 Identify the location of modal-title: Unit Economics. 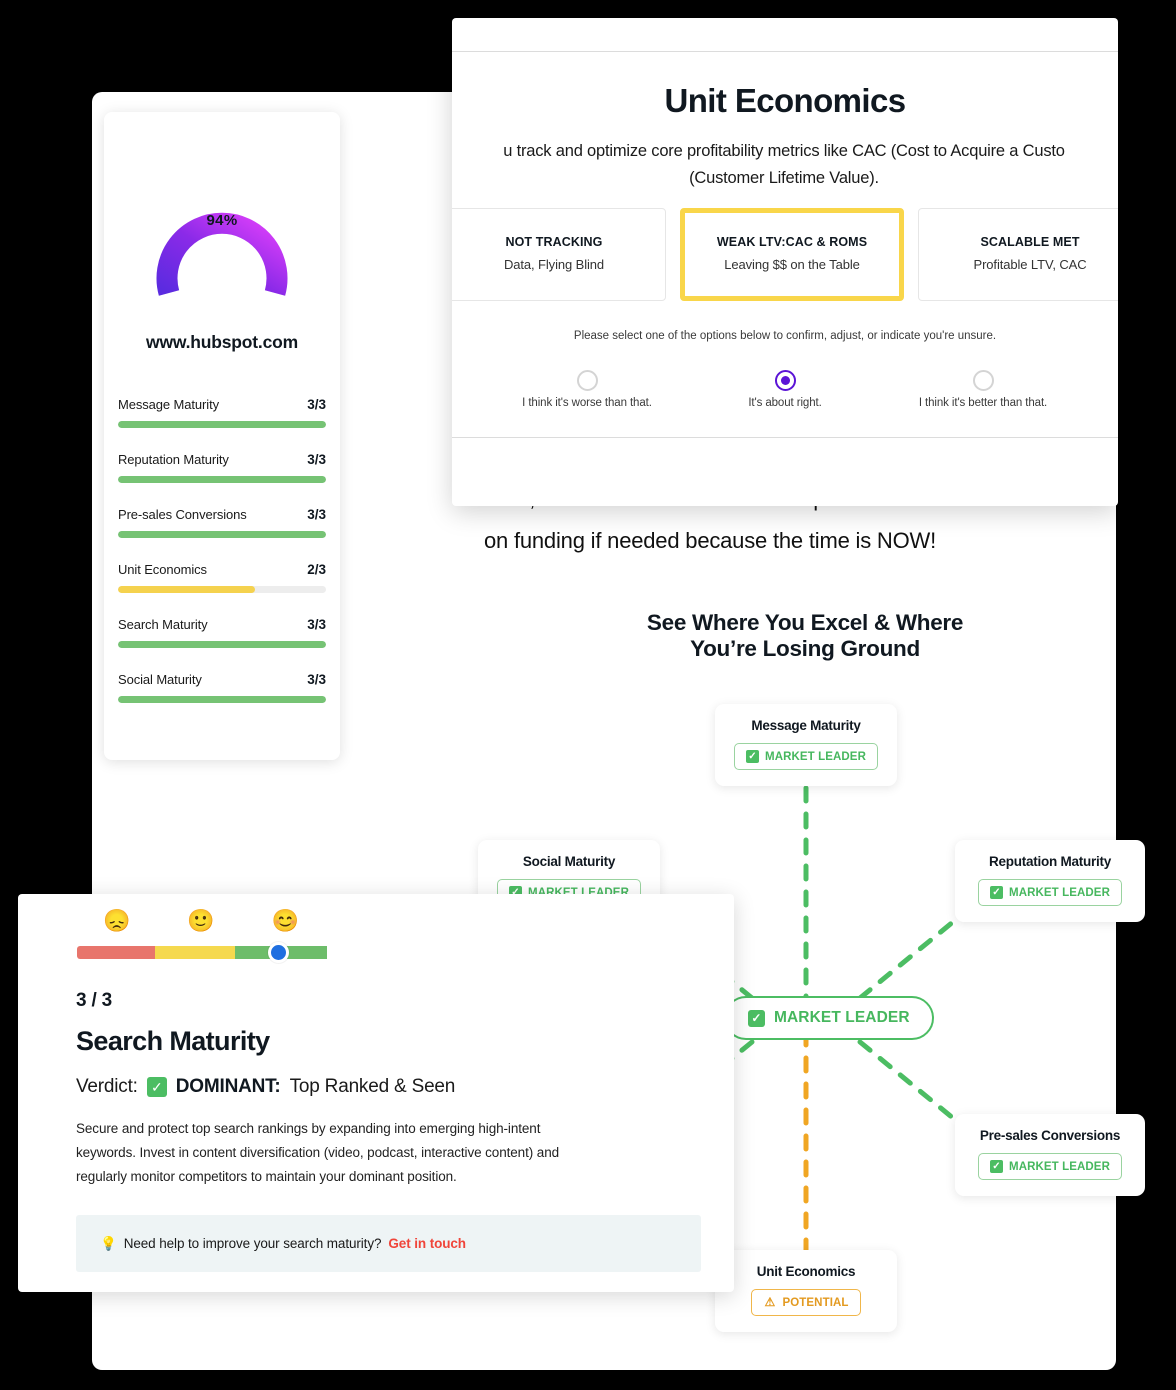
(785, 100).